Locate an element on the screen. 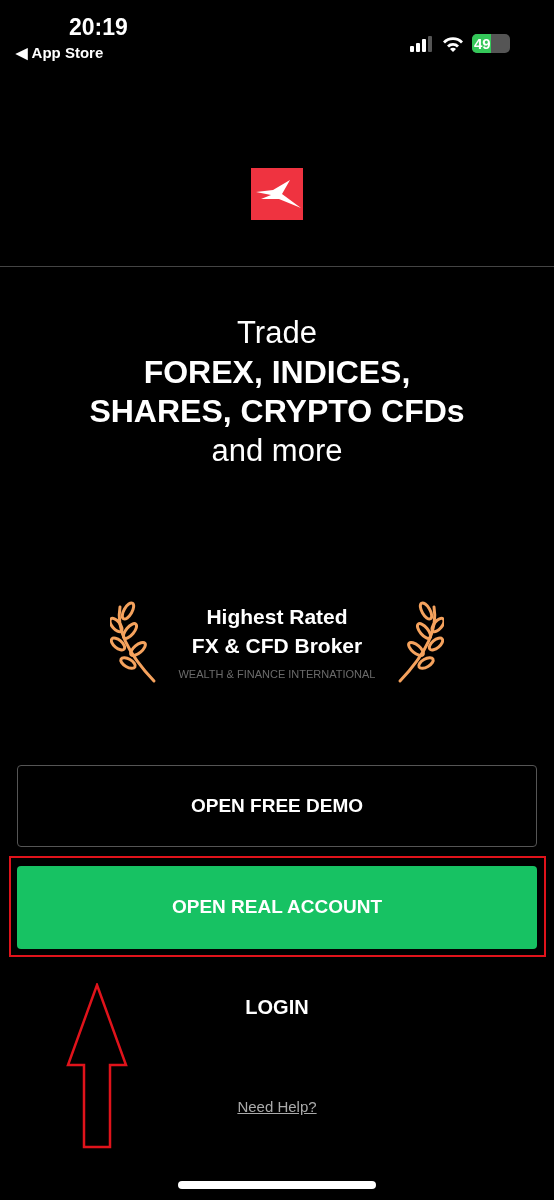  award-title: Highest Rated is located at coordinates (277, 616).